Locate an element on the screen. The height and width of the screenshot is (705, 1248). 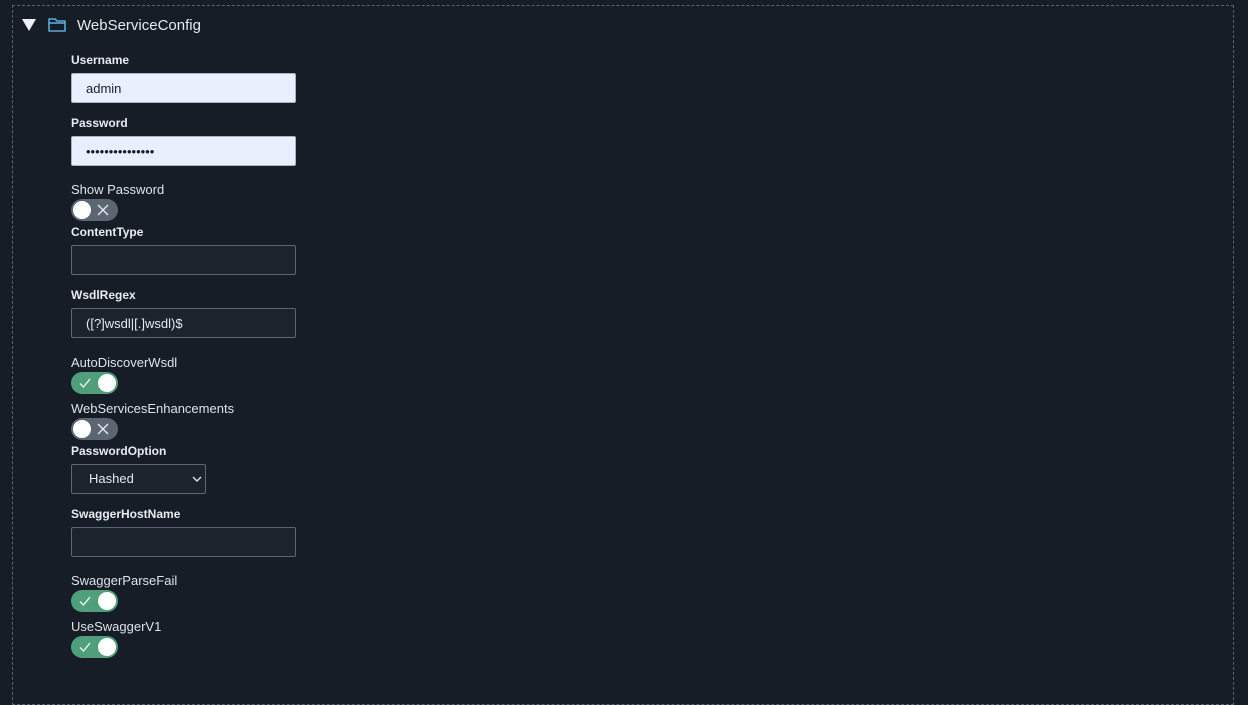
password-option-label: PasswordOption is located at coordinates (119, 451).